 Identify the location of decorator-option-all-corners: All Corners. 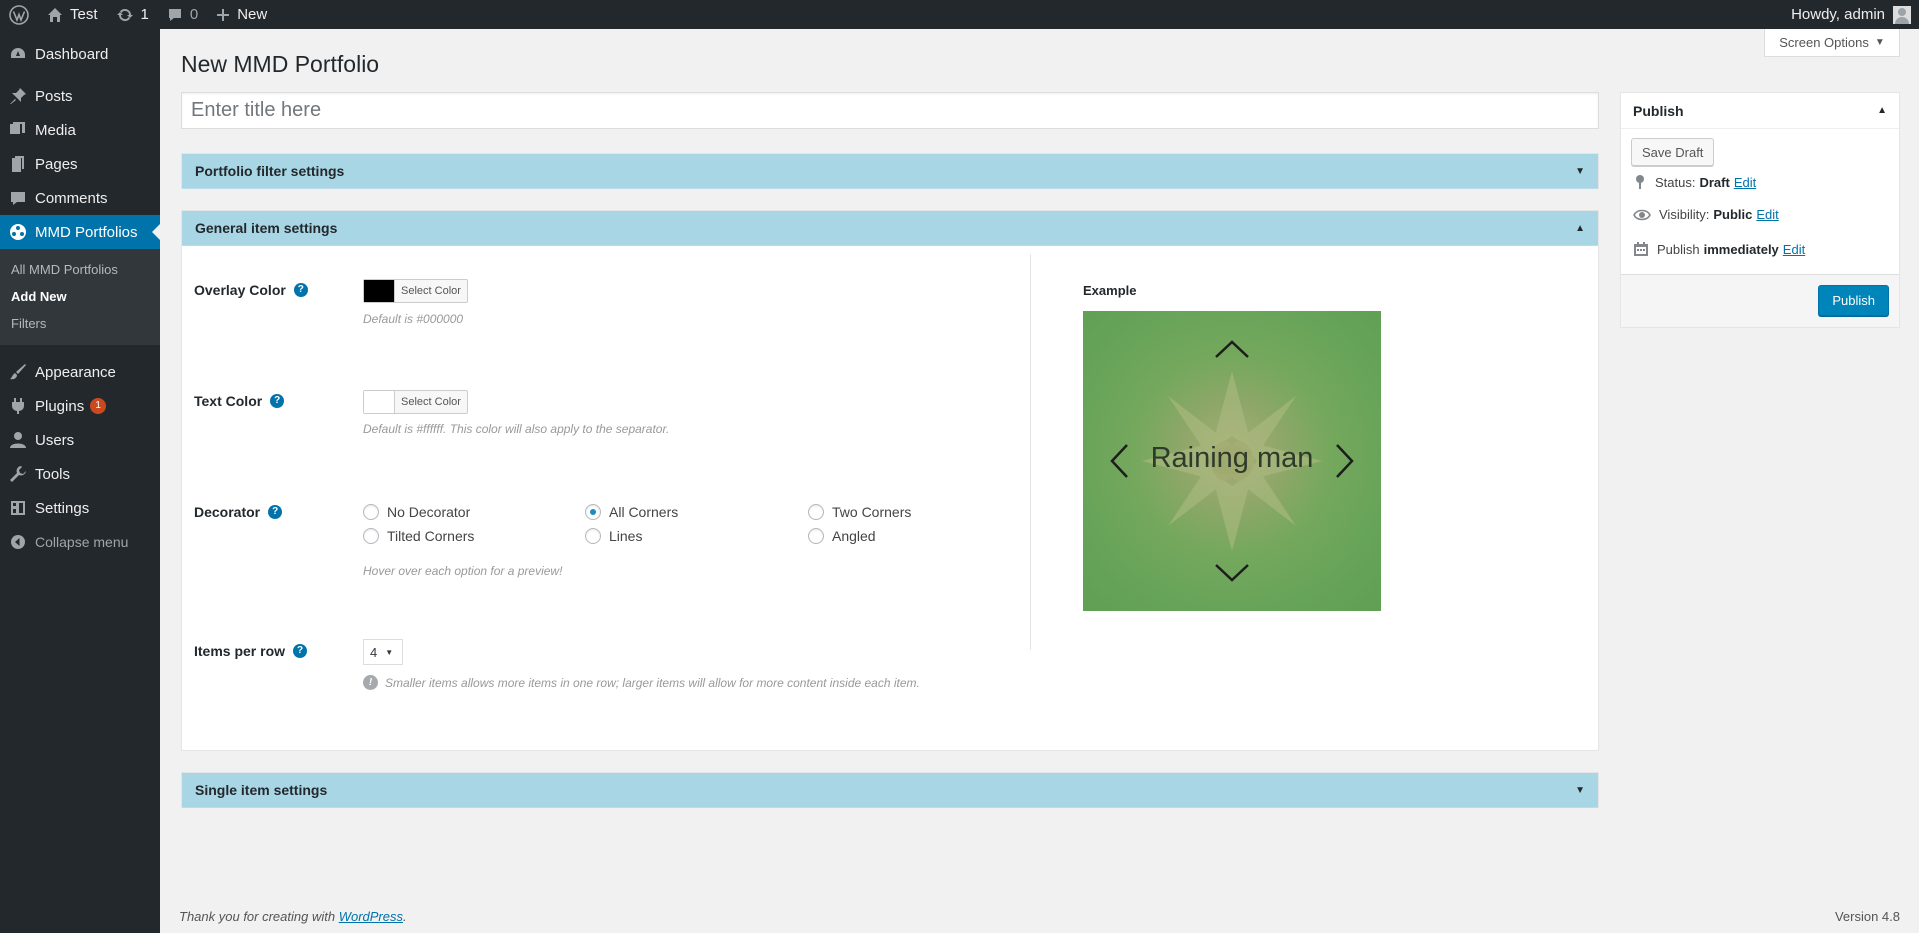
(631, 512).